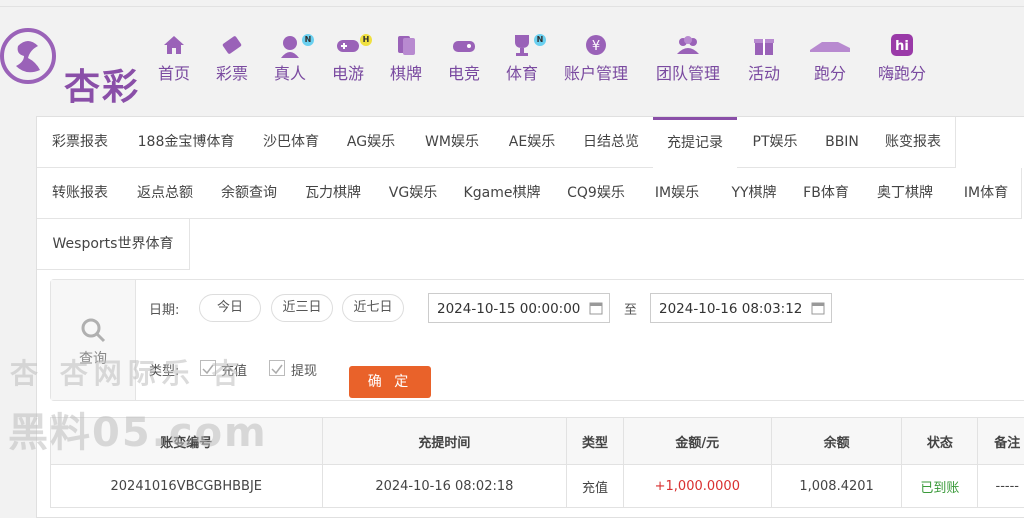  I want to click on col-balance: 余额, so click(836, 441).